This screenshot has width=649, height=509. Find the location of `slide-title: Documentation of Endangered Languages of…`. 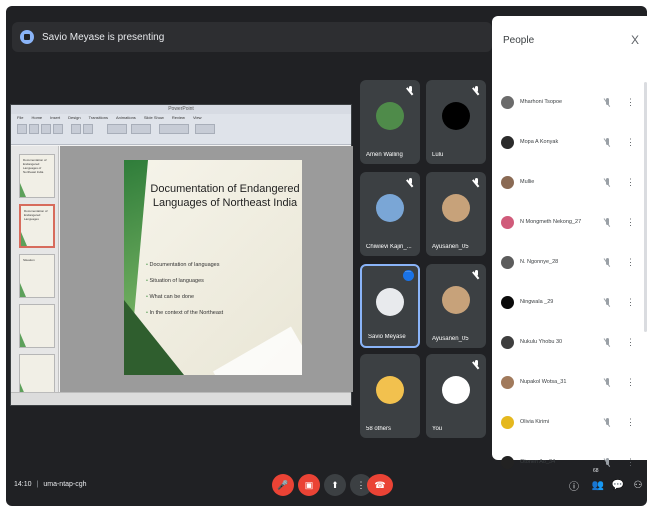

slide-title: Documentation of Endangered Languages of… is located at coordinates (225, 196).